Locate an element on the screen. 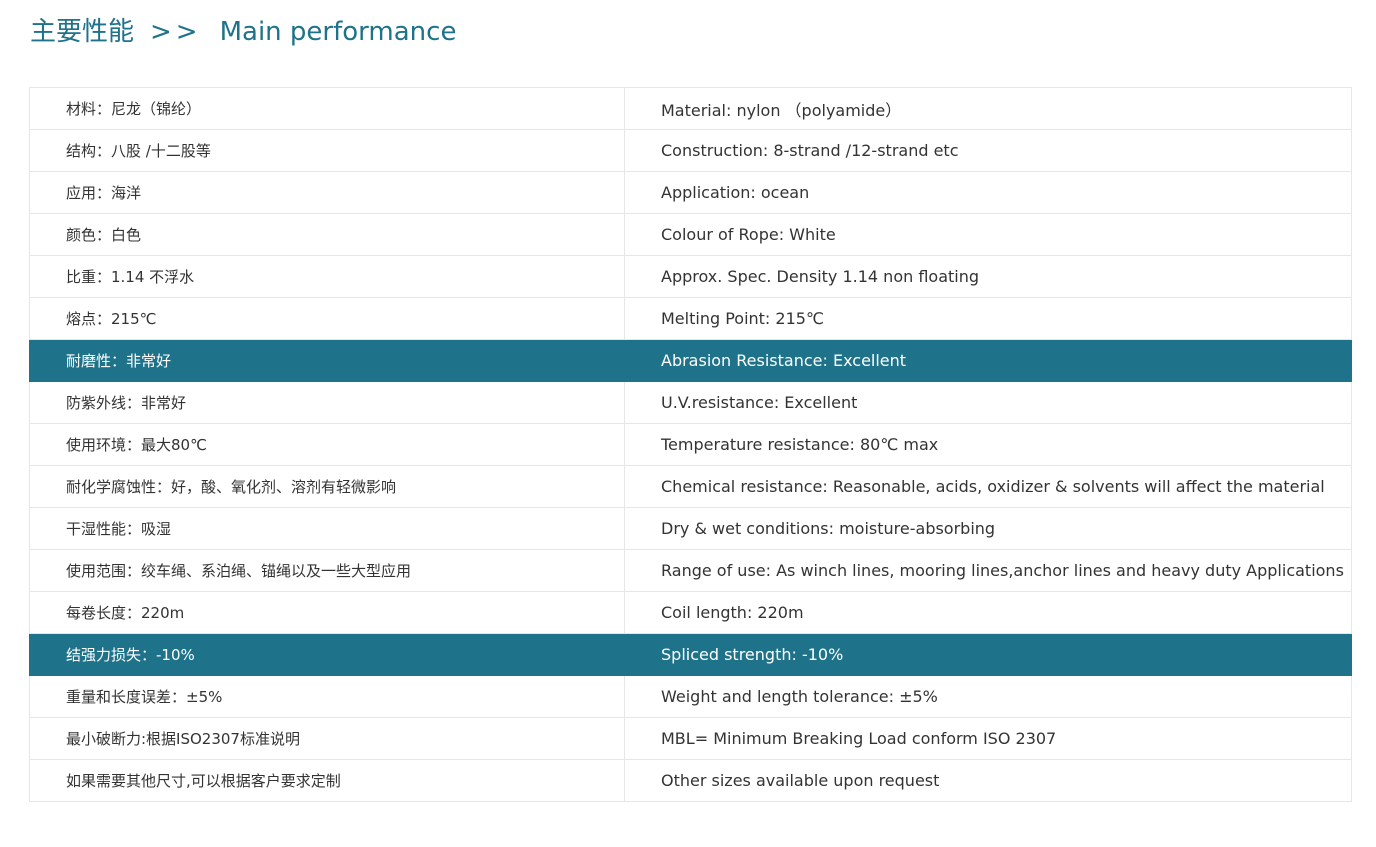  table-row: 材料：尼龙（锦纶） Material: nylon （polyamide） is located at coordinates (690, 108).